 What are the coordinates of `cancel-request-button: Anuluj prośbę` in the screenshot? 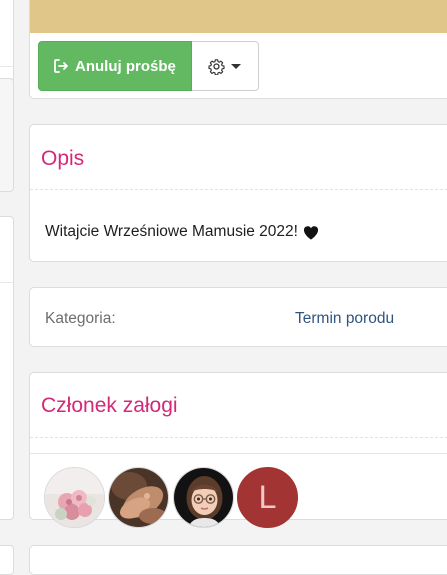 It's located at (115, 66).